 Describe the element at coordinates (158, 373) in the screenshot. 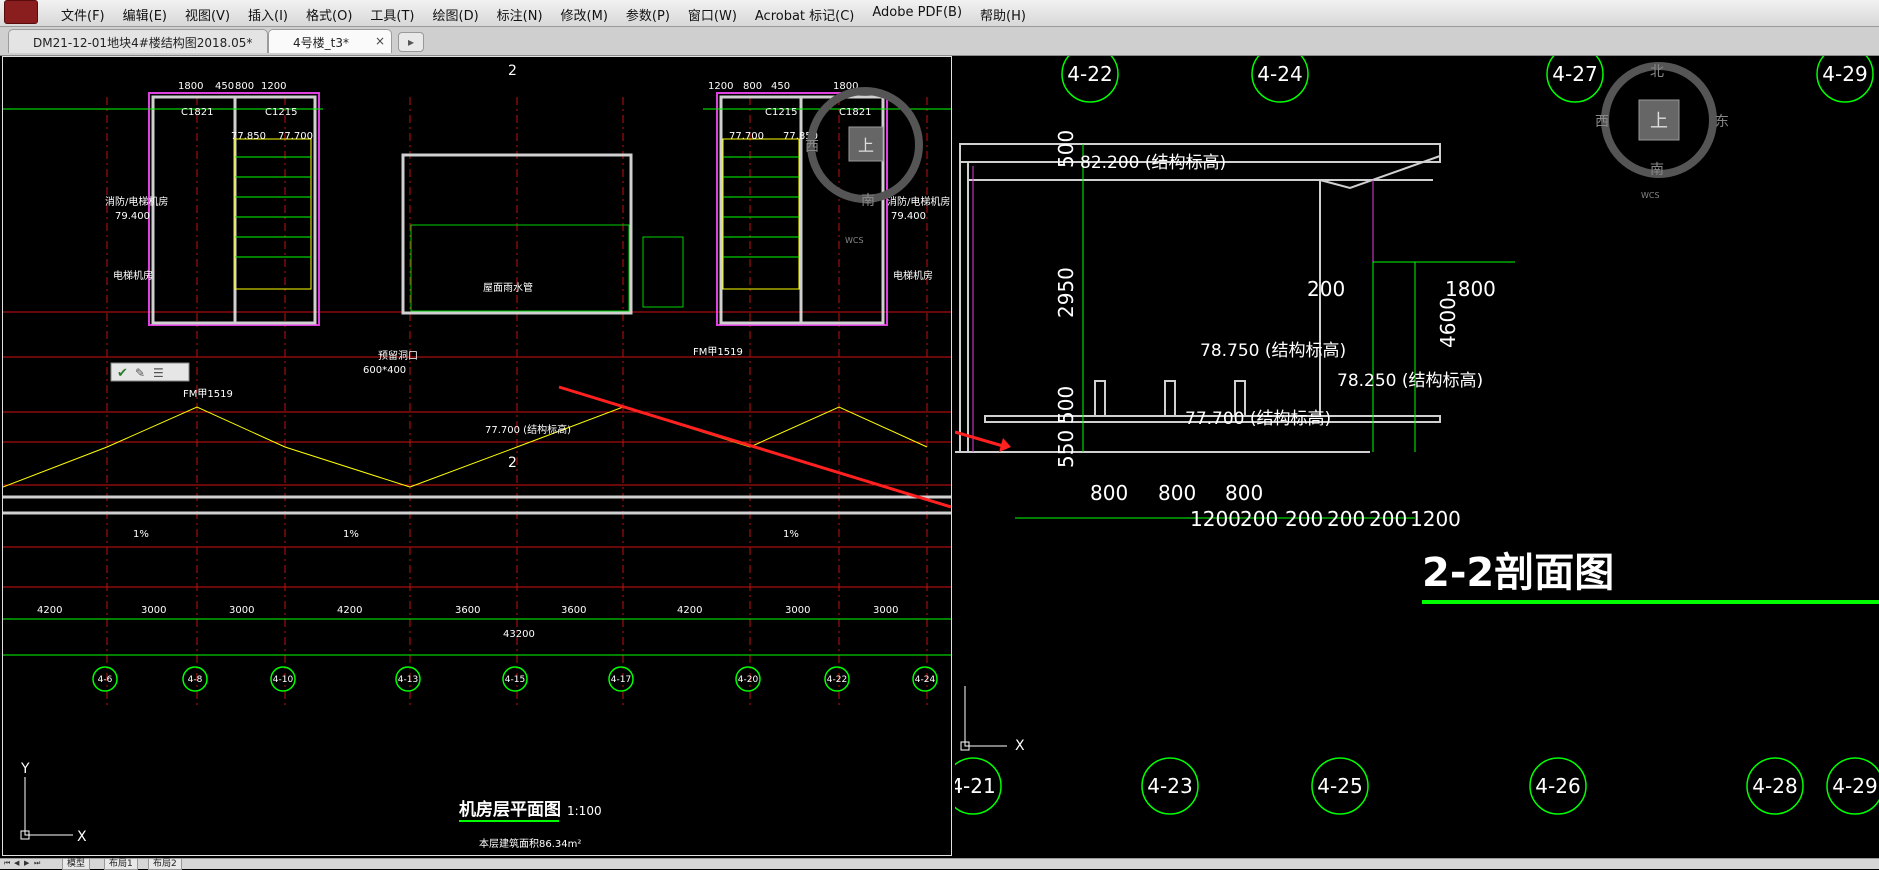

I see `list-icon: ☰` at that location.